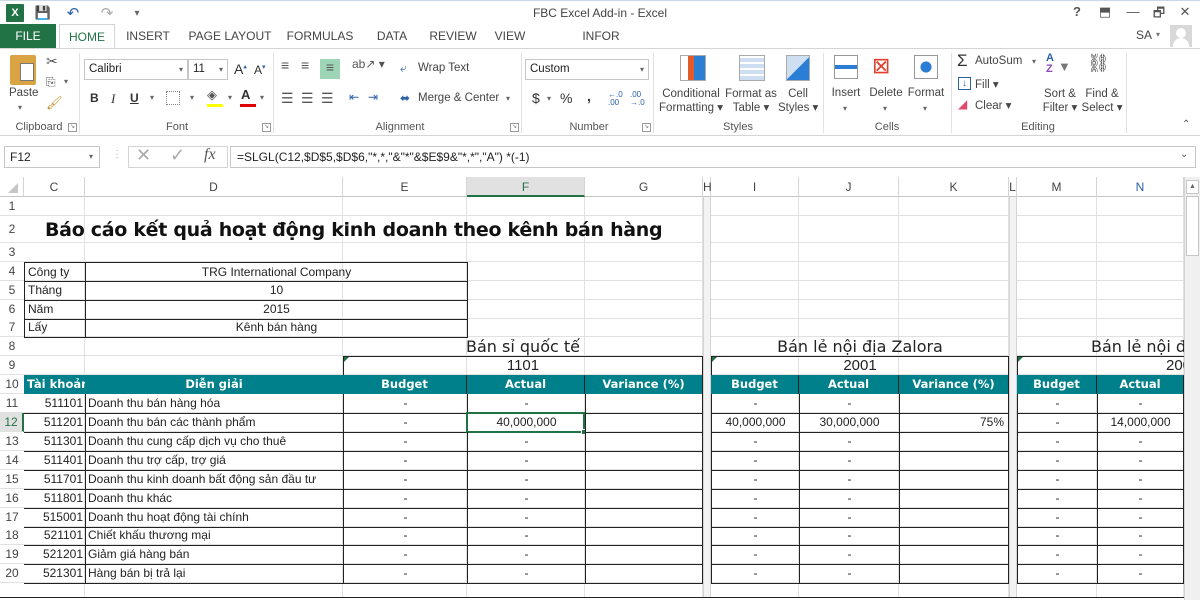 The image size is (1200, 600). Describe the element at coordinates (1013, 187) in the screenshot. I see `column-header-l: L` at that location.